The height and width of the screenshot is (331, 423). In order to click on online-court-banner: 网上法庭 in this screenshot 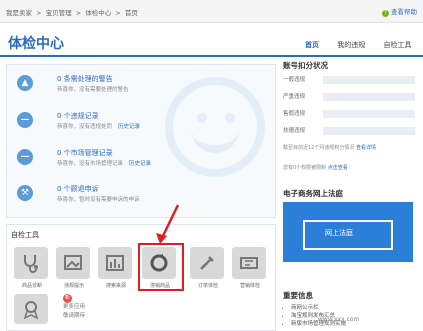, I will do `click(348, 232)`.